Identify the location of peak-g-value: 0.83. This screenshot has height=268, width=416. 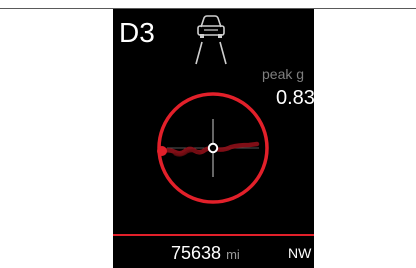
(295, 98).